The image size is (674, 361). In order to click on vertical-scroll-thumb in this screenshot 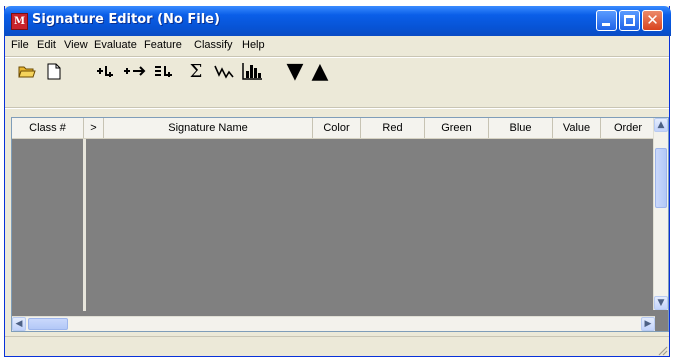, I will do `click(661, 178)`.